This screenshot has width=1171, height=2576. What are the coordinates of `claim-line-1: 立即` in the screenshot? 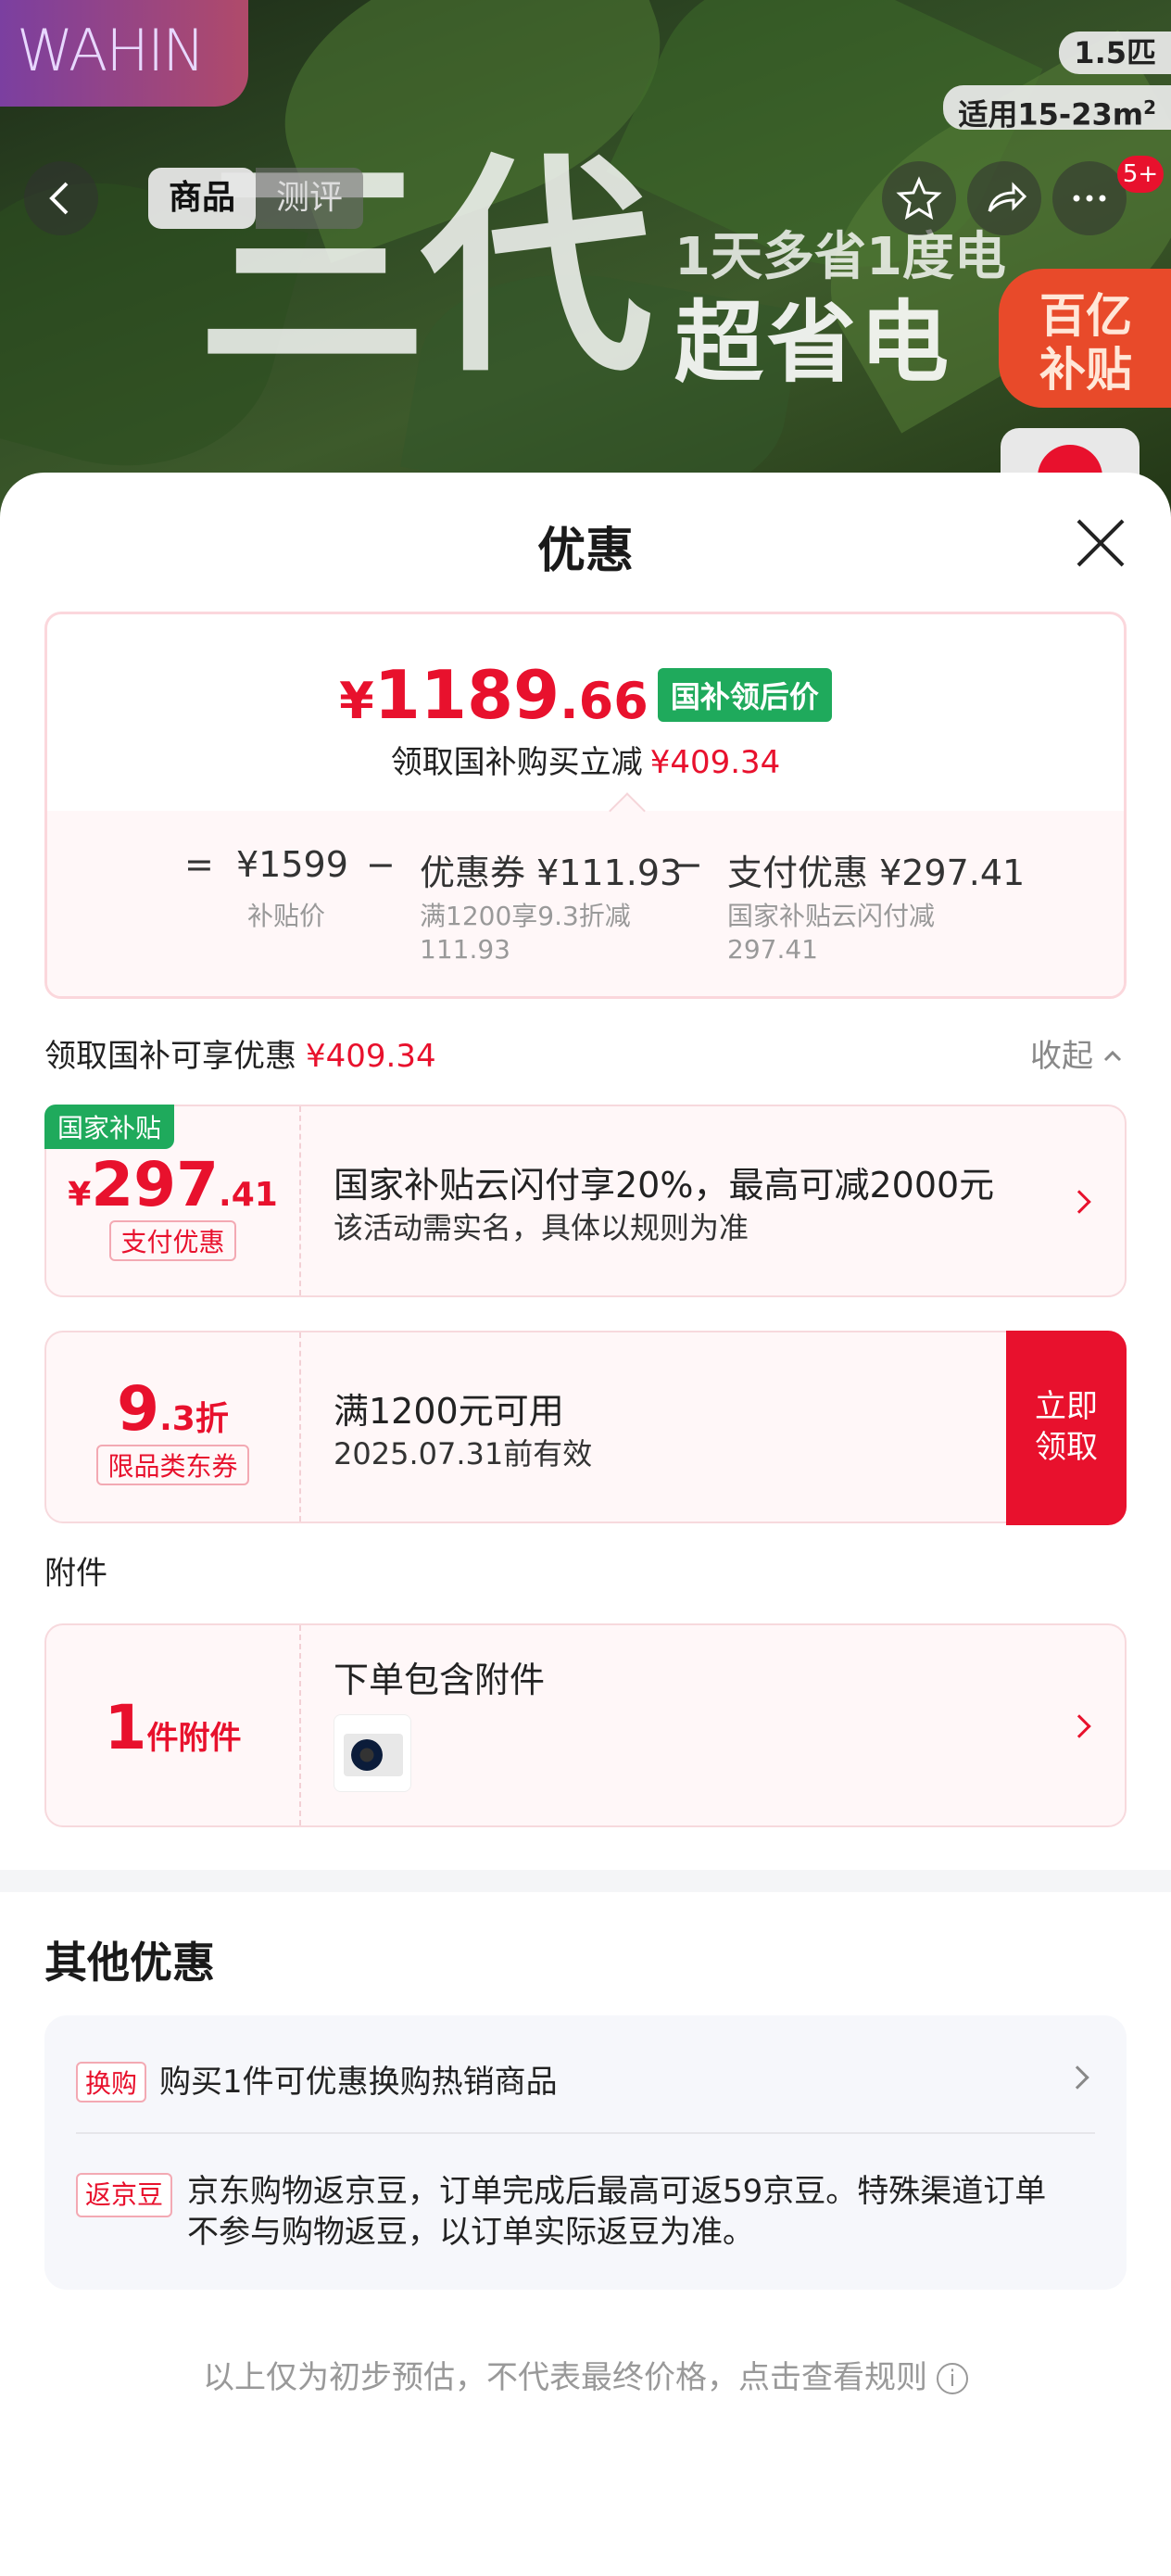 It's located at (1067, 1406).